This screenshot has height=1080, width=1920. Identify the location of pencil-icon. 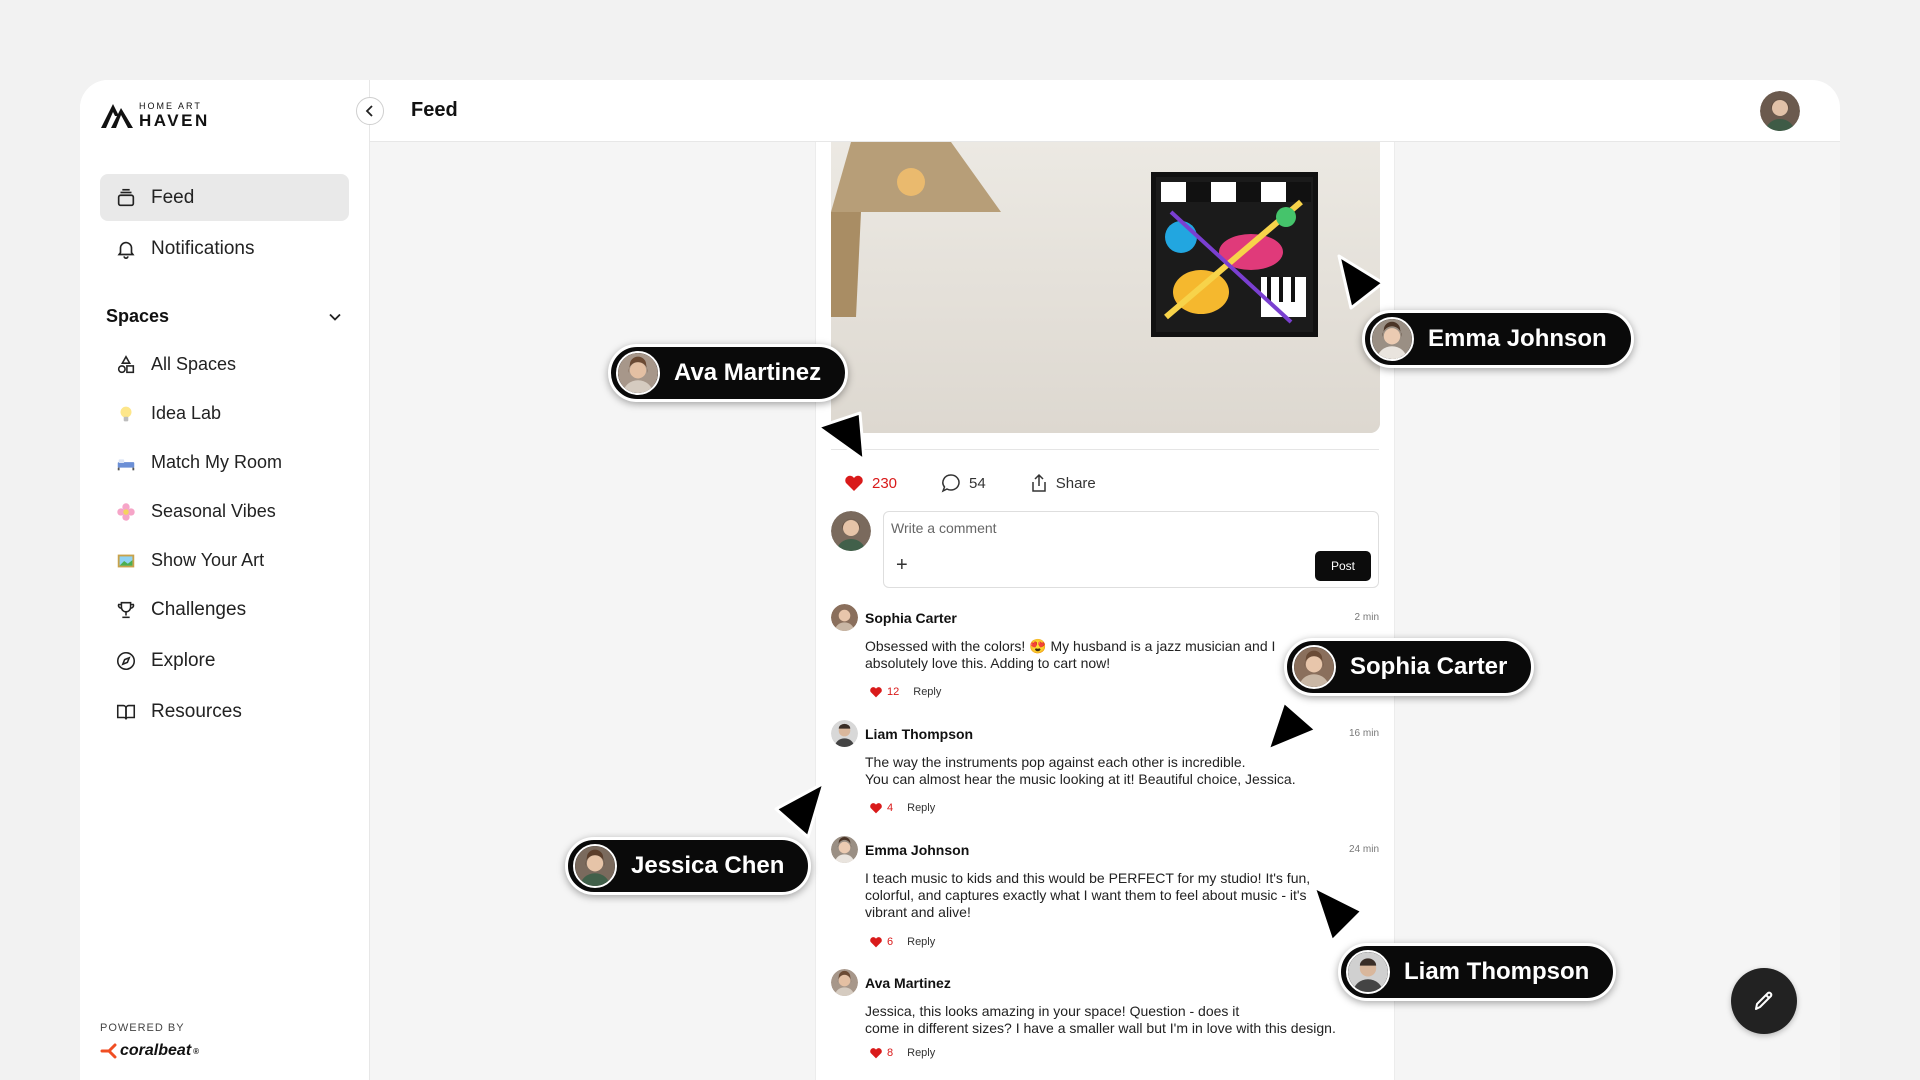
(1764, 1000).